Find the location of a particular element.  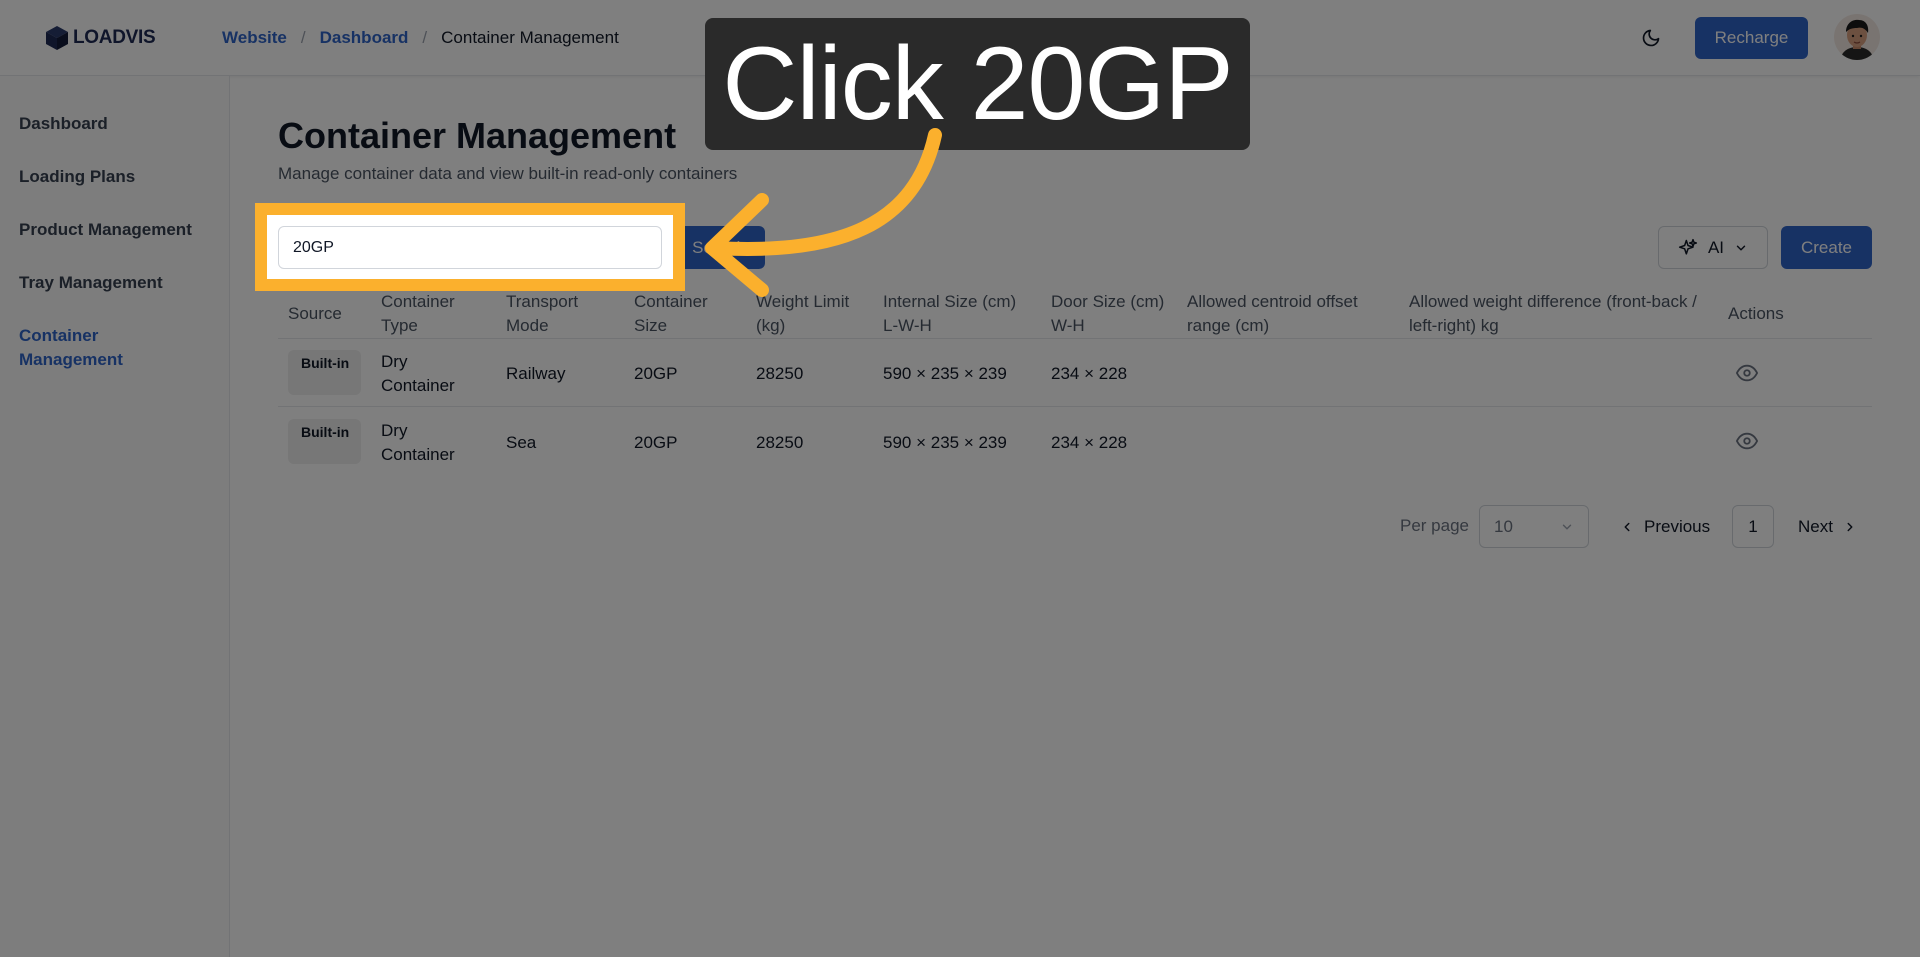

moon-icon is located at coordinates (1651, 38).